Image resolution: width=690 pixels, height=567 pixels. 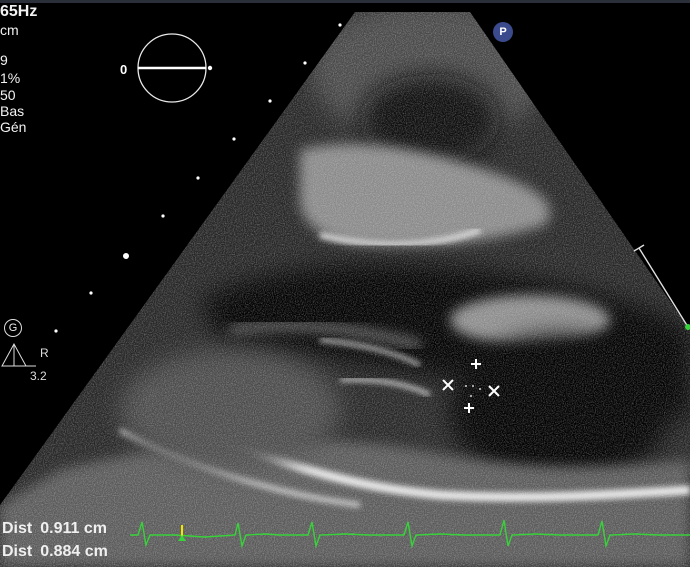 What do you see at coordinates (74, 551) in the screenshot?
I see `measurement-2-value: 0.884 cm` at bounding box center [74, 551].